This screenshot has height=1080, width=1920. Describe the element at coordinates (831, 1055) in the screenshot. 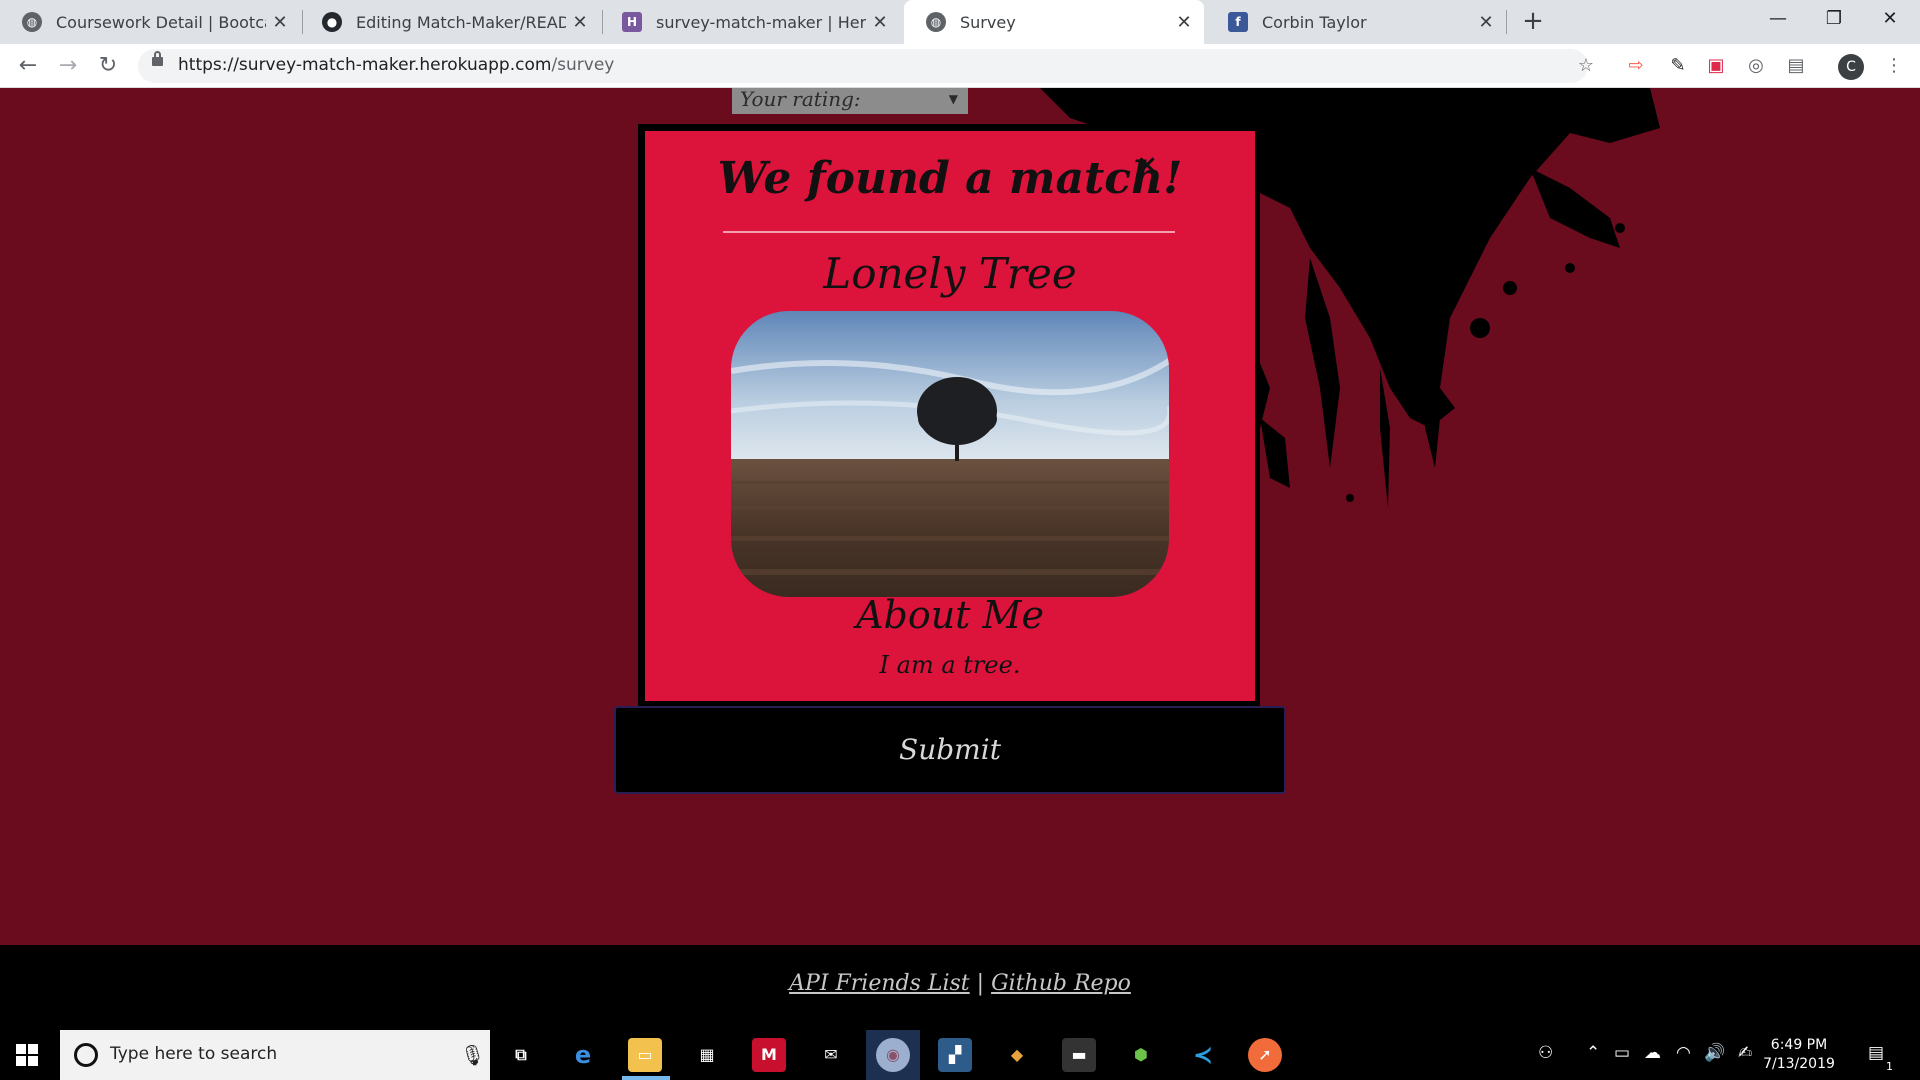

I see `mail-icon: ✉` at that location.